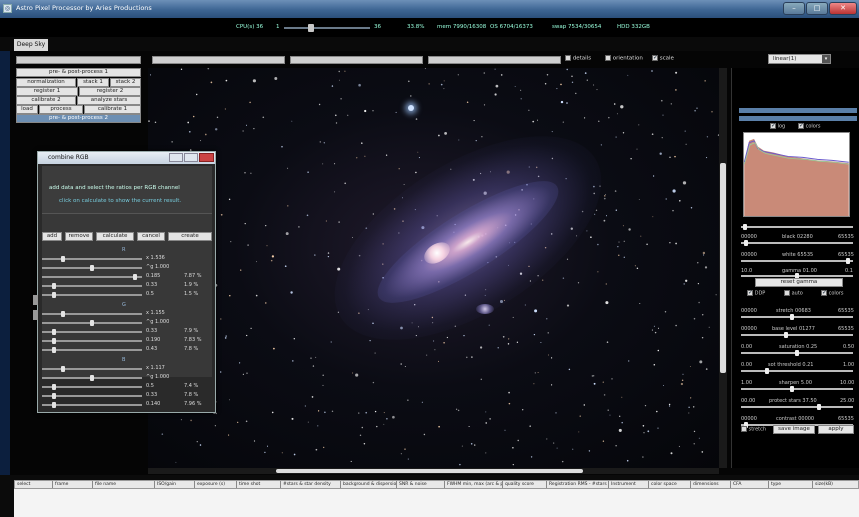 The image size is (859, 517). What do you see at coordinates (843, 8) in the screenshot?
I see `close-button: ✕` at bounding box center [843, 8].